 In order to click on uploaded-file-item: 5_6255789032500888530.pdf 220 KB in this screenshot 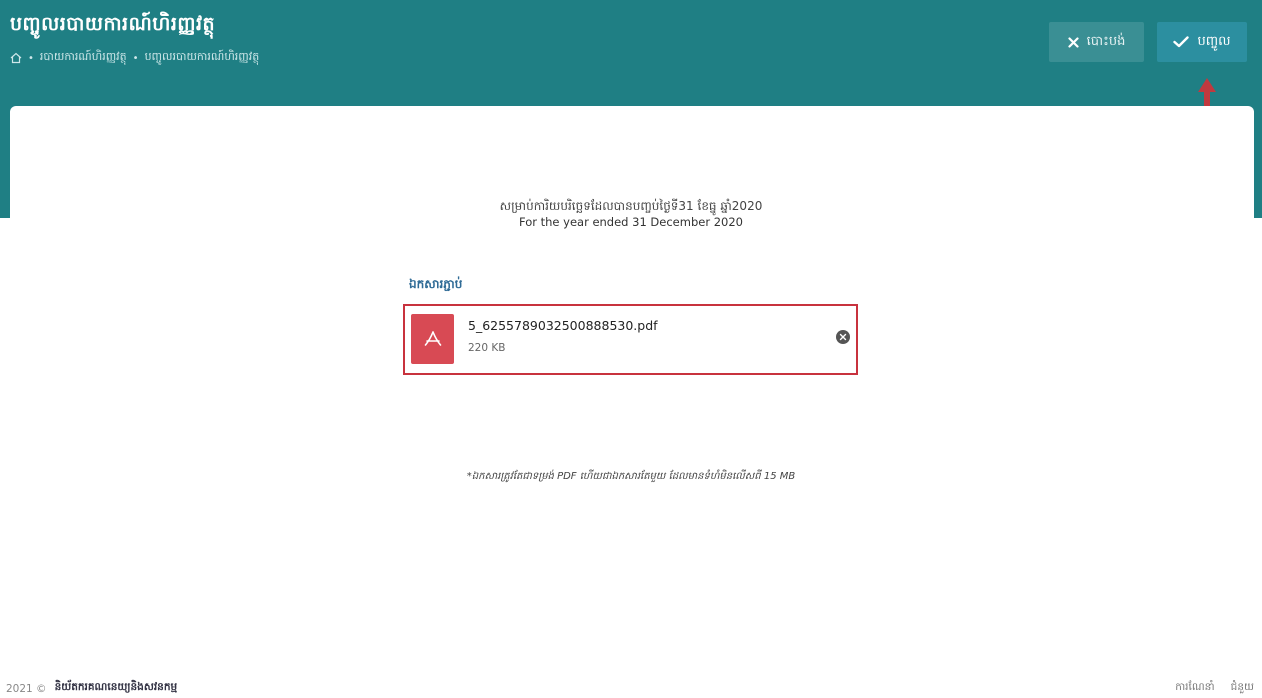, I will do `click(630, 339)`.